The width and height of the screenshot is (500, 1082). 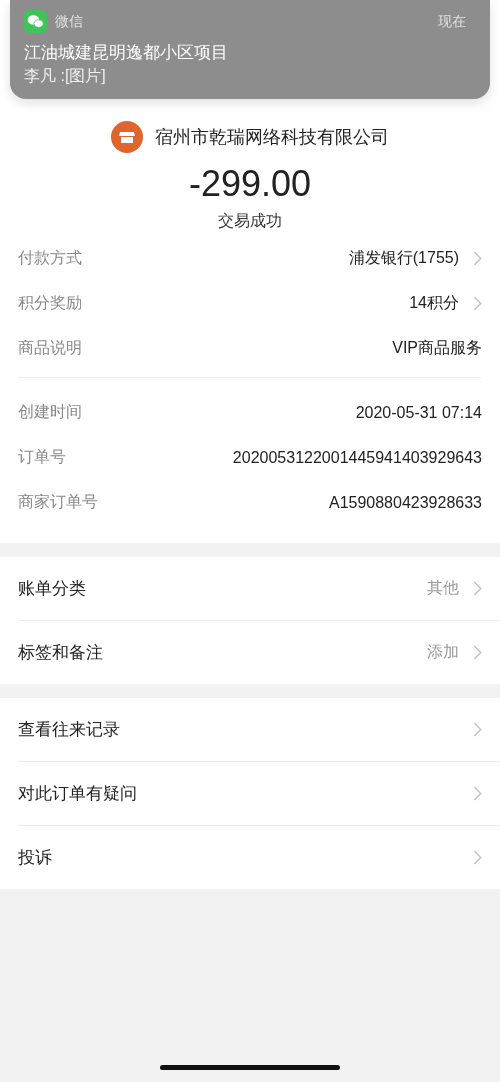 What do you see at coordinates (418, 412) in the screenshot?
I see `detail-value: 2020-05-31 07:14` at bounding box center [418, 412].